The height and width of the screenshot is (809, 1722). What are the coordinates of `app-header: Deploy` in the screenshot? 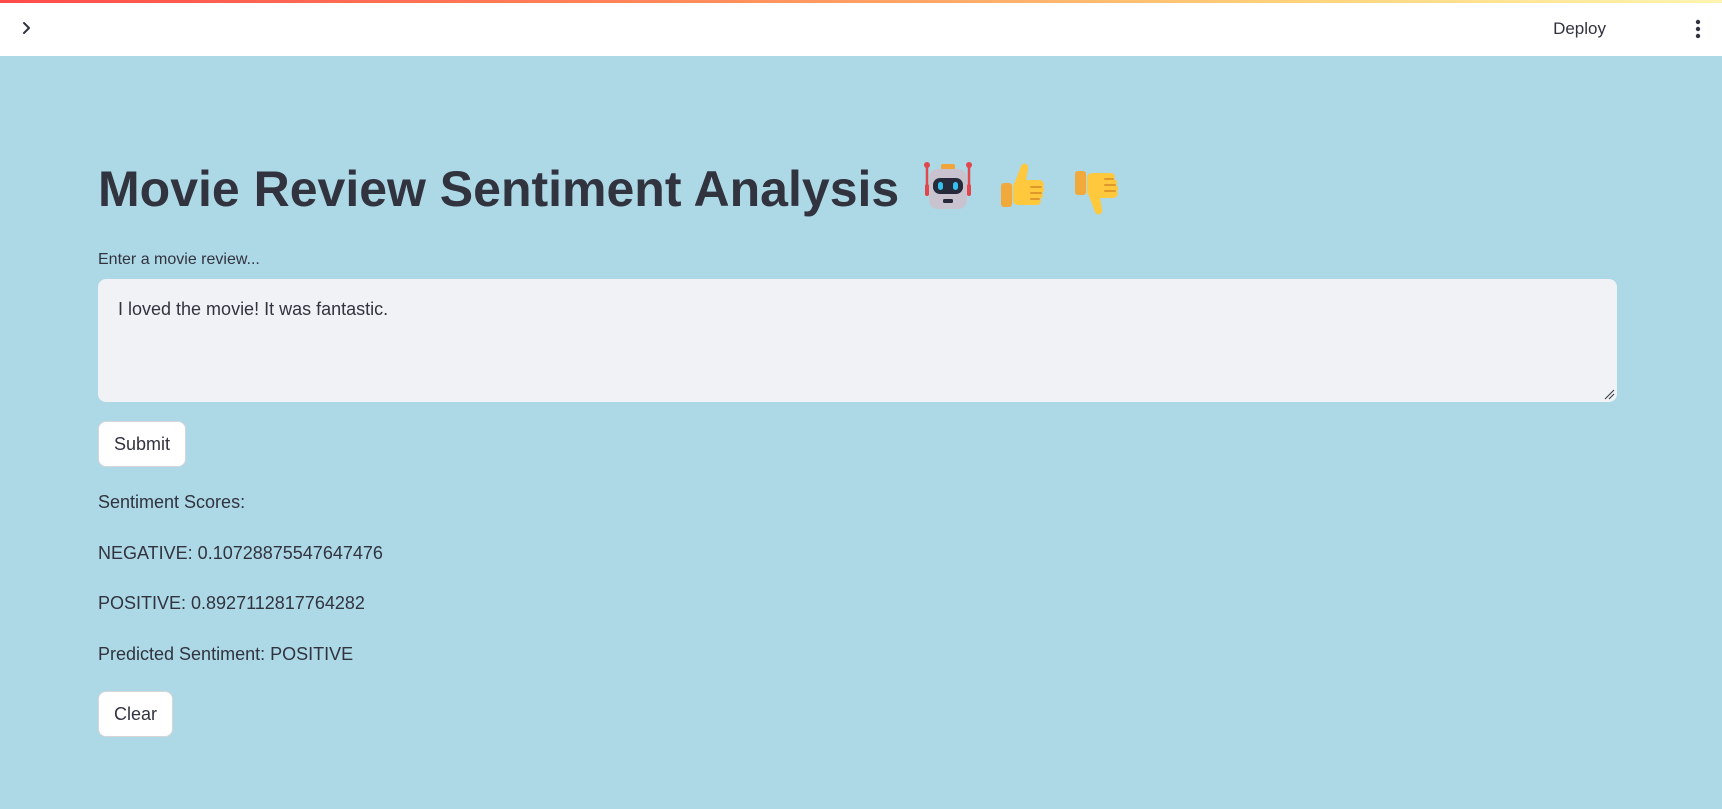 It's located at (861, 29).